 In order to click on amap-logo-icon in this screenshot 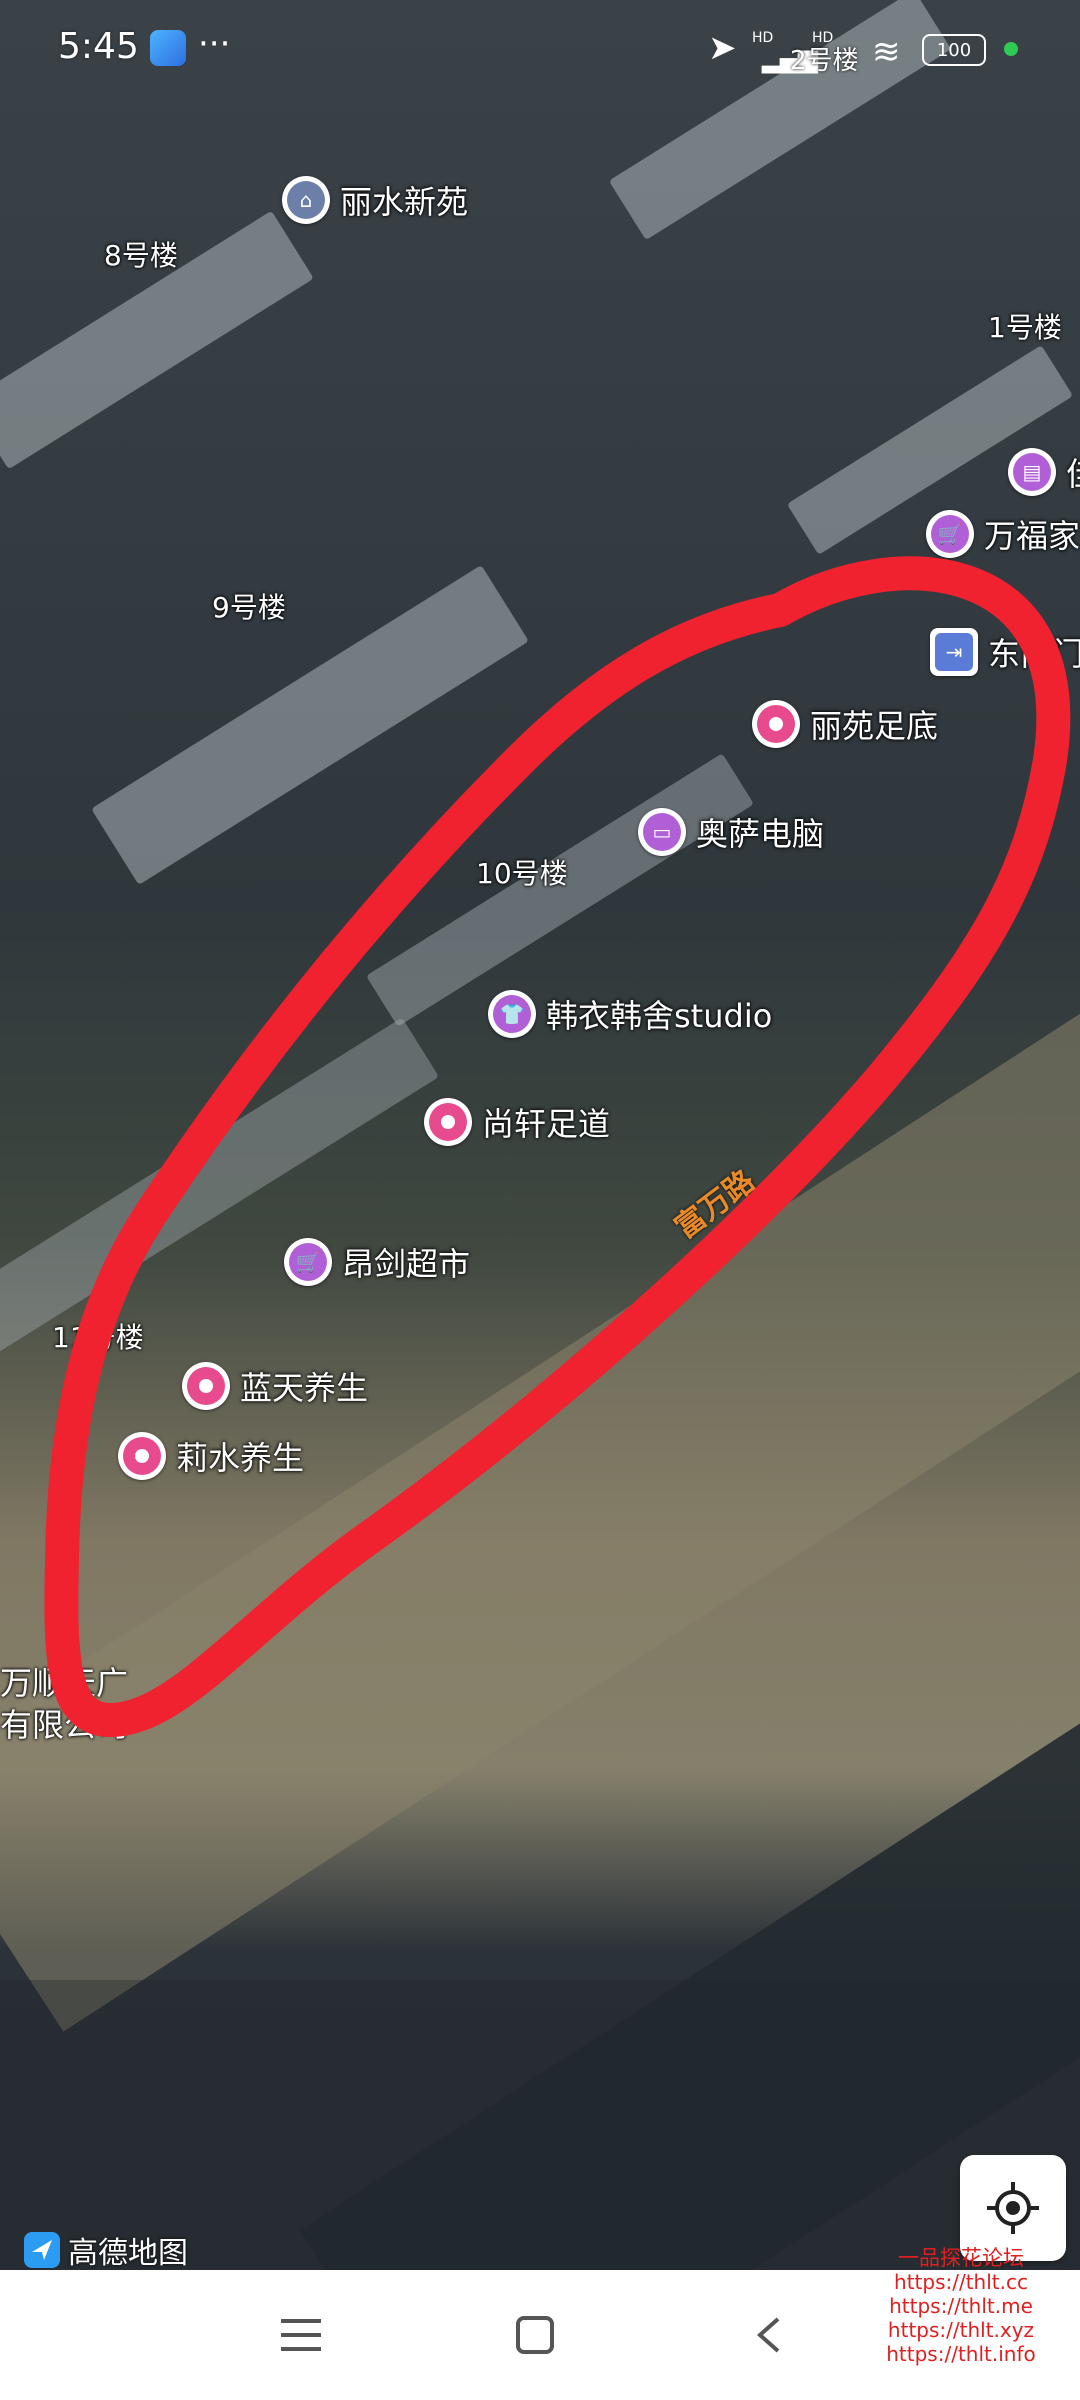, I will do `click(42, 2250)`.